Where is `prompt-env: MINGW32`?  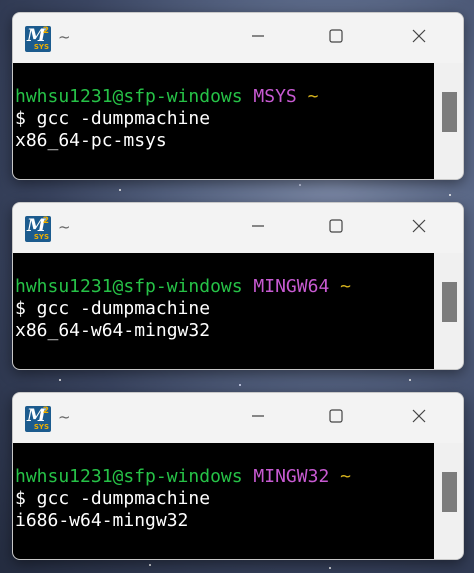
prompt-env: MINGW32 is located at coordinates (291, 476).